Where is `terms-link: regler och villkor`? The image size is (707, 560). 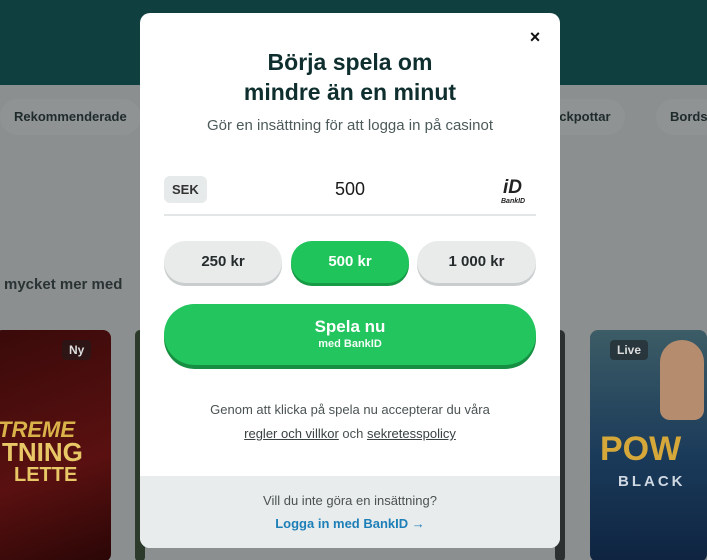 terms-link: regler och villkor is located at coordinates (291, 433).